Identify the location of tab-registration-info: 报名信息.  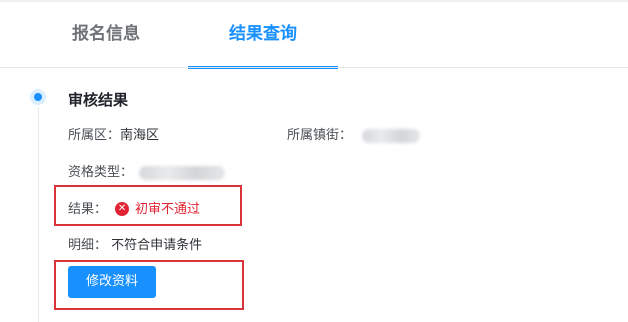
(106, 34).